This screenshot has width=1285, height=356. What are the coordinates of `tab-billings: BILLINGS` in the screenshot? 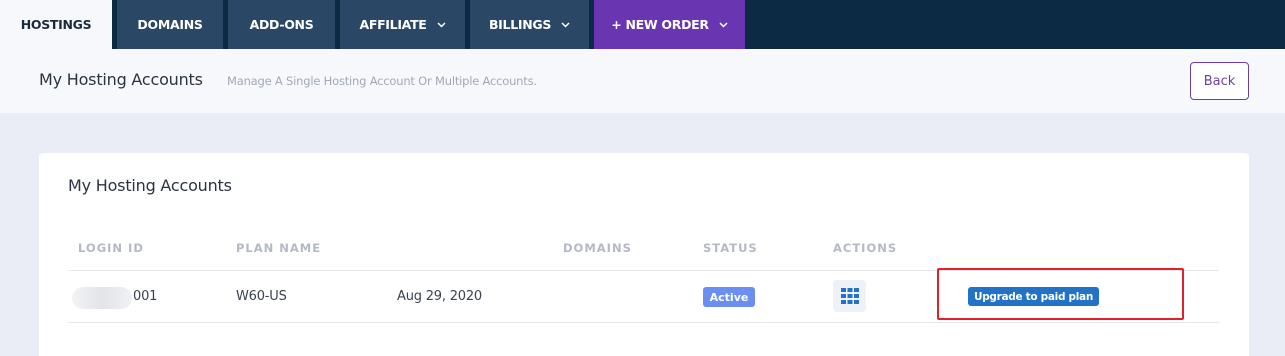 It's located at (529, 24).